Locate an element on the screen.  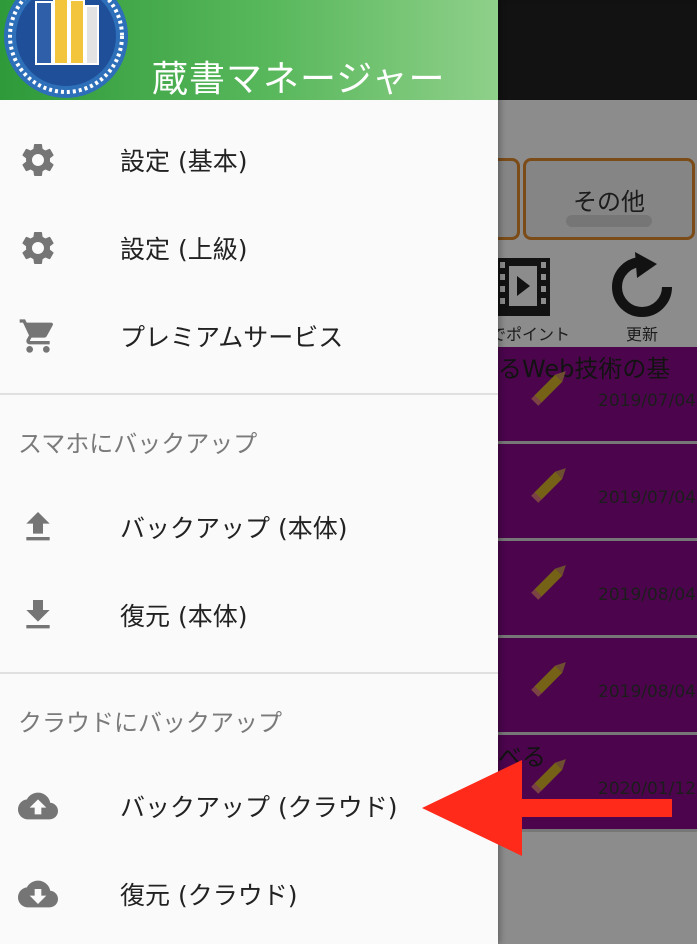
cloud-upload-icon is located at coordinates (38, 806).